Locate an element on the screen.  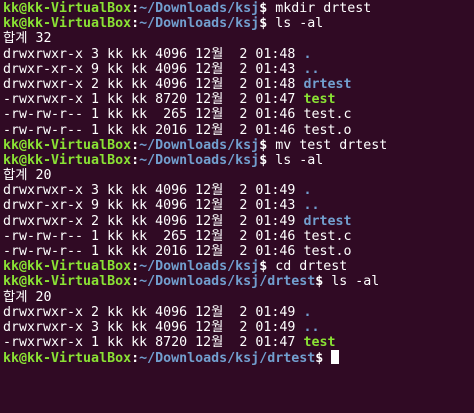
ls-entry-row: drwxrwxr-x 3 kk kk 4096 12월 2 01:49 . is located at coordinates (238, 190).